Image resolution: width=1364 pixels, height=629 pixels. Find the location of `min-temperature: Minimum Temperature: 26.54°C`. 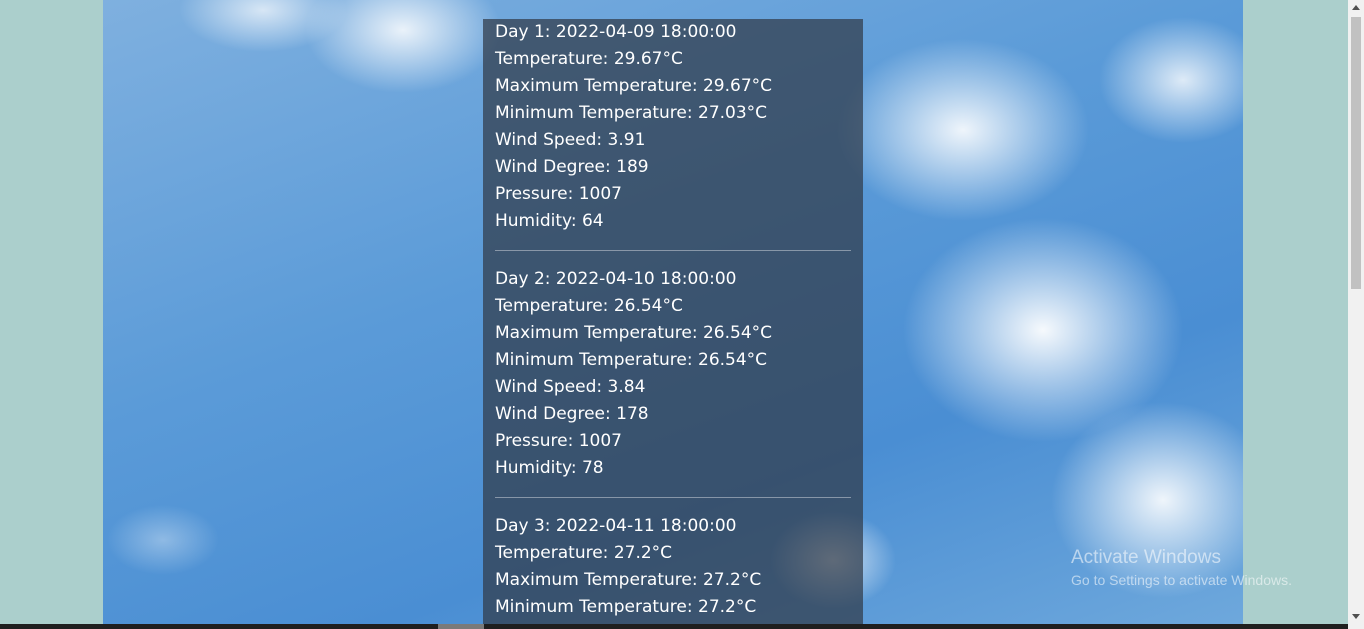

min-temperature: Minimum Temperature: 26.54°C is located at coordinates (631, 360).